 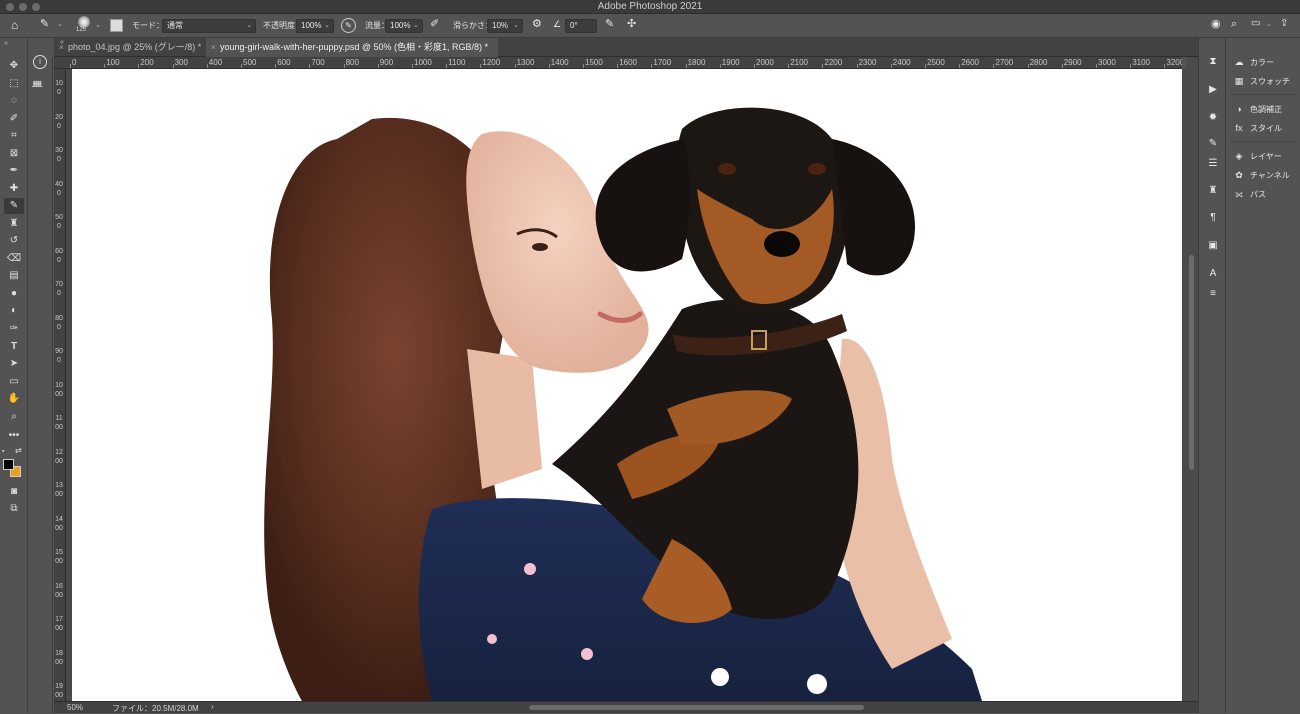 I want to click on paragraph-icon: ¶, so click(x=1213, y=218).